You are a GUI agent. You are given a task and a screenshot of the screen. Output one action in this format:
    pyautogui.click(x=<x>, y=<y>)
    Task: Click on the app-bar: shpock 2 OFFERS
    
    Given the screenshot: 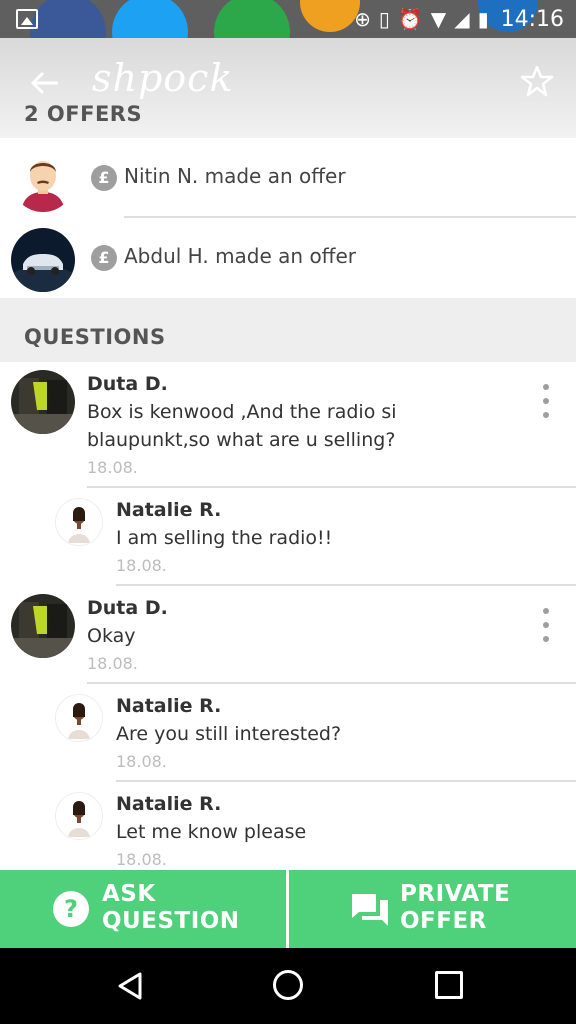 What is the action you would take?
    pyautogui.click(x=288, y=88)
    